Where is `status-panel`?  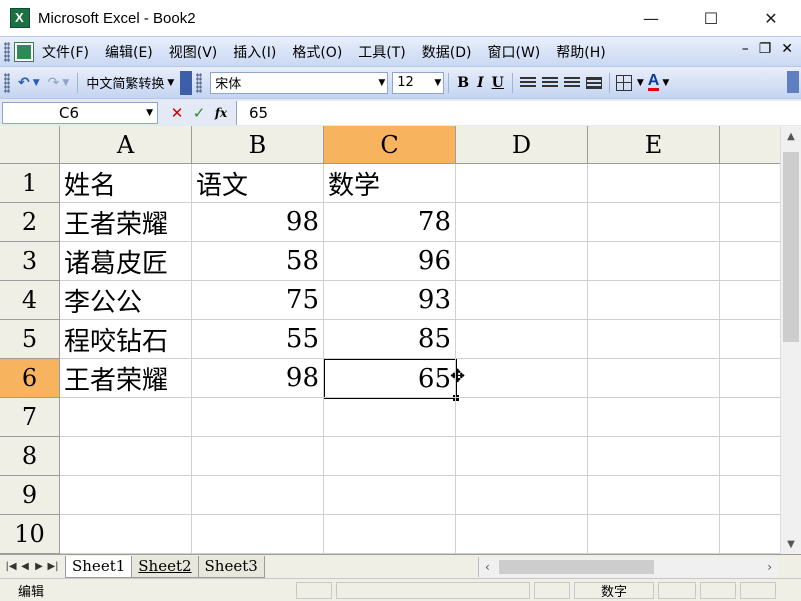
status-panel is located at coordinates (677, 590).